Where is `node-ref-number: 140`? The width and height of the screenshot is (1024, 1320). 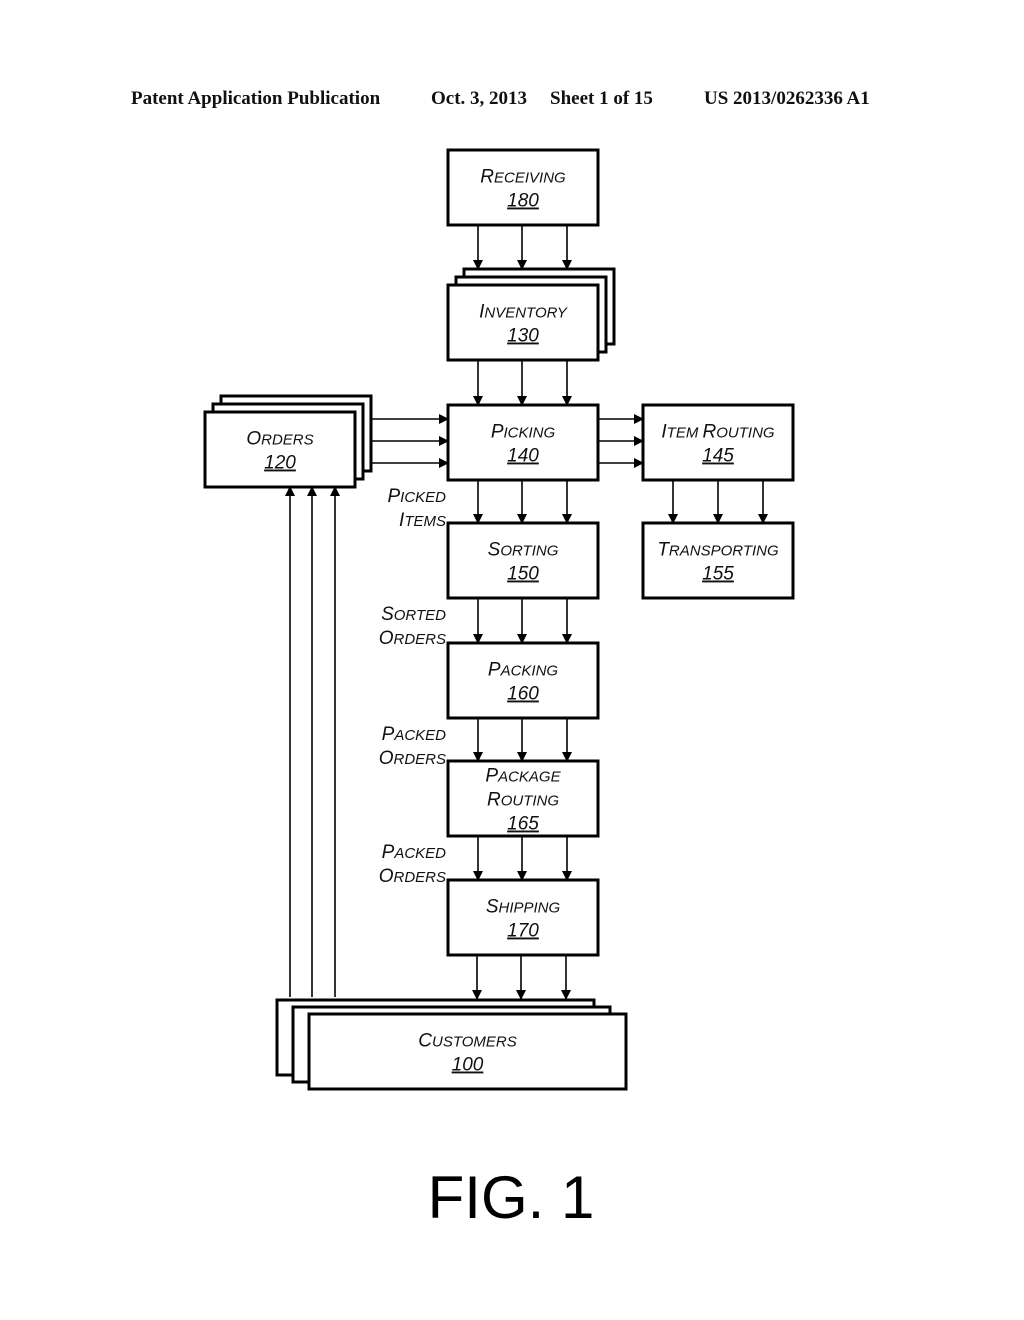 node-ref-number: 140 is located at coordinates (523, 456).